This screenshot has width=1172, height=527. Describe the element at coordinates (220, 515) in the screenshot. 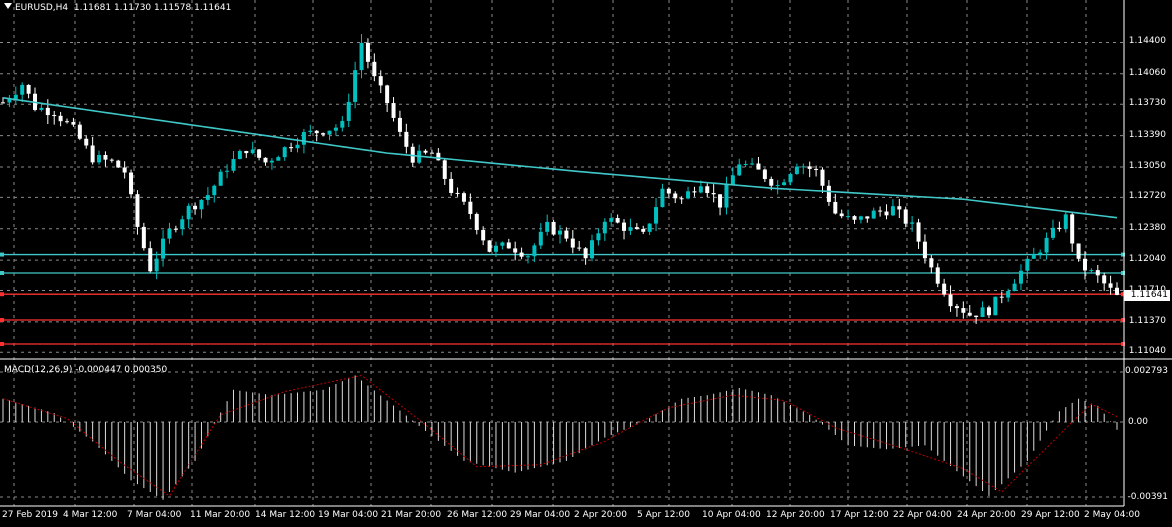

I see `time-tick-label: 11 Mar 20:00` at that location.